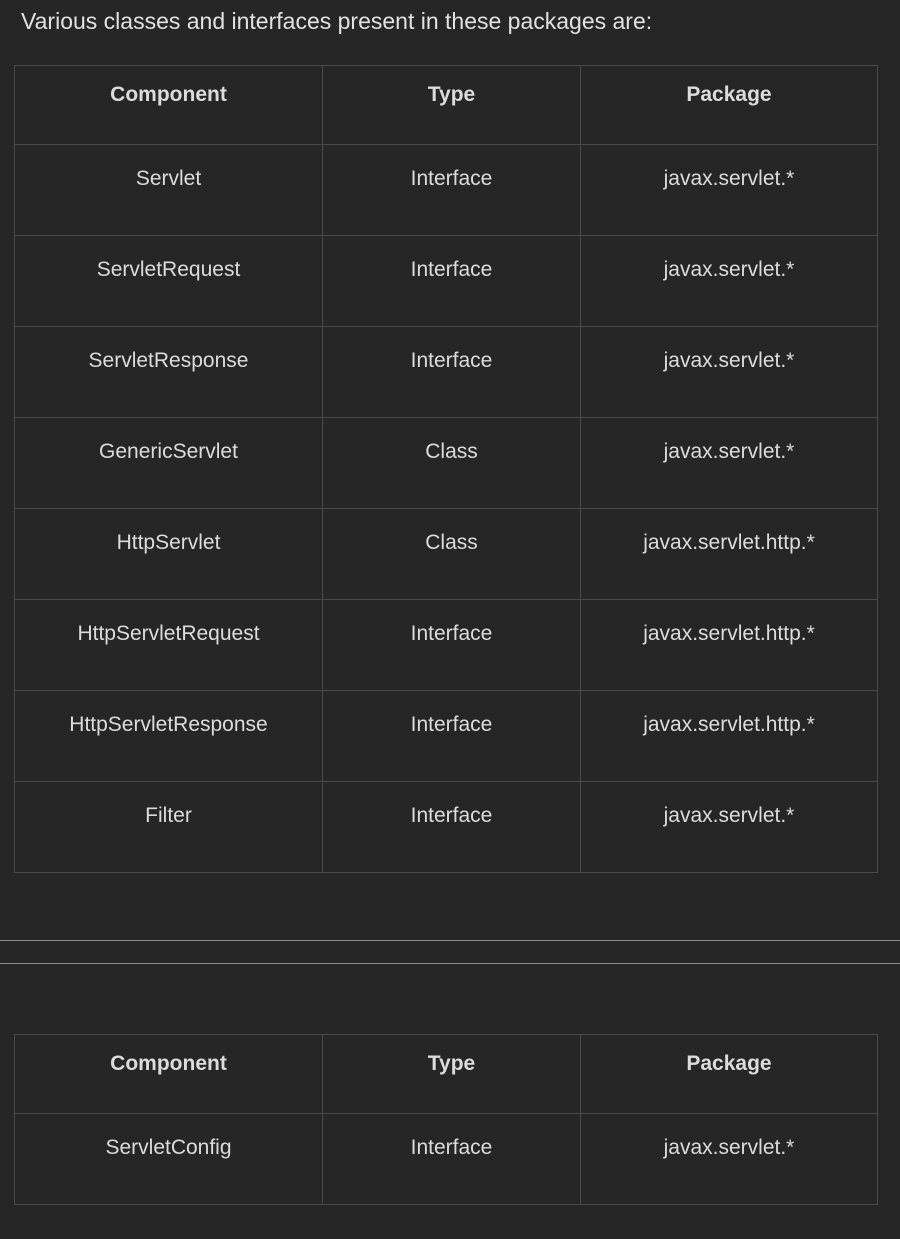 The width and height of the screenshot is (900, 1239). Describe the element at coordinates (168, 372) in the screenshot. I see `cell-component: ServletResponse` at that location.